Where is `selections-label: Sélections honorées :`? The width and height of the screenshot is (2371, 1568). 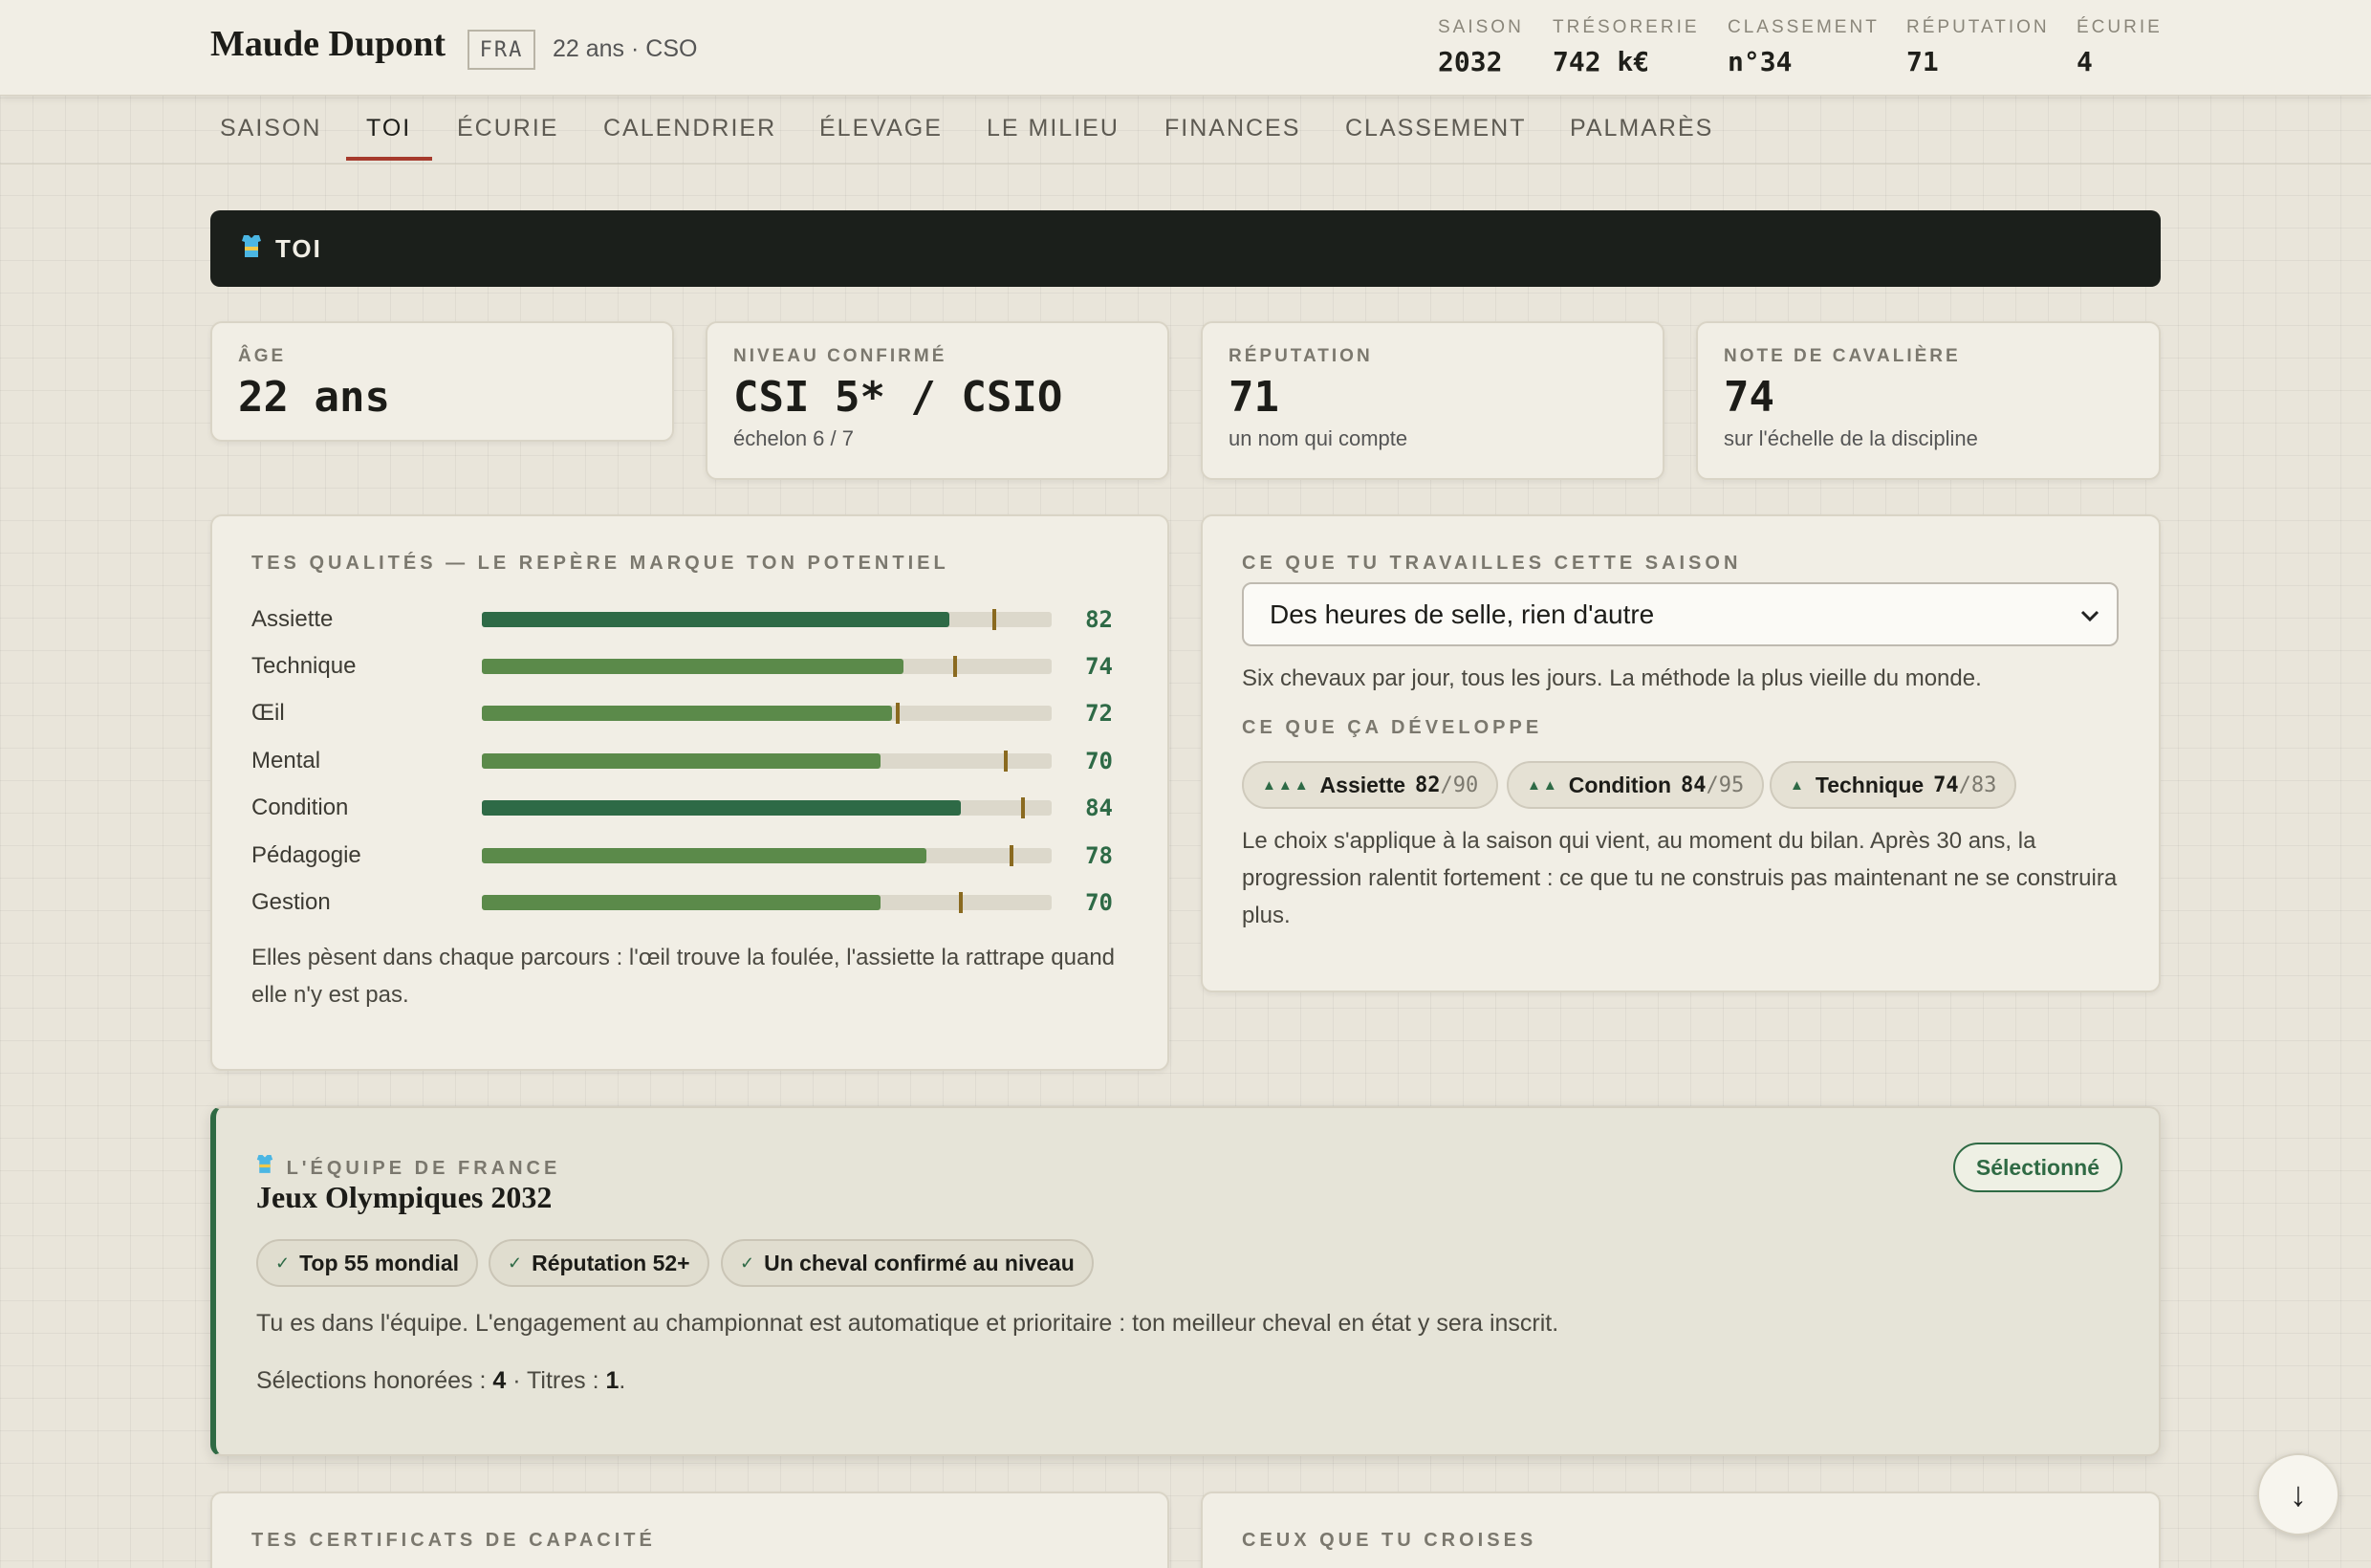 selections-label: Sélections honorées : is located at coordinates (374, 1380).